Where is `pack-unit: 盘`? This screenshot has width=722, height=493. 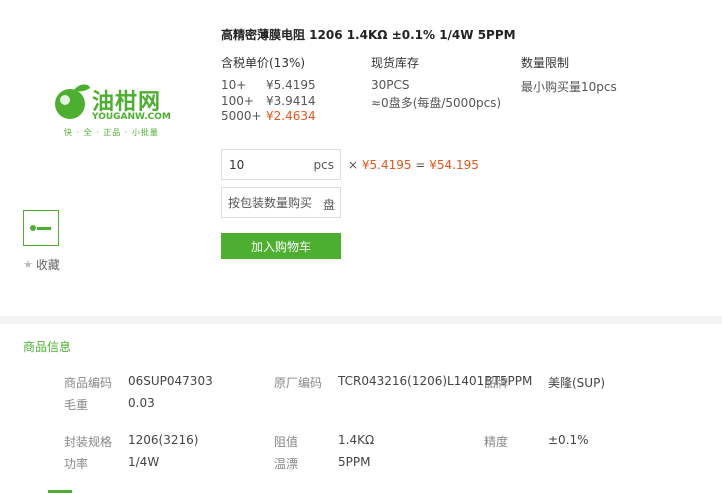
pack-unit: 盘 is located at coordinates (328, 205).